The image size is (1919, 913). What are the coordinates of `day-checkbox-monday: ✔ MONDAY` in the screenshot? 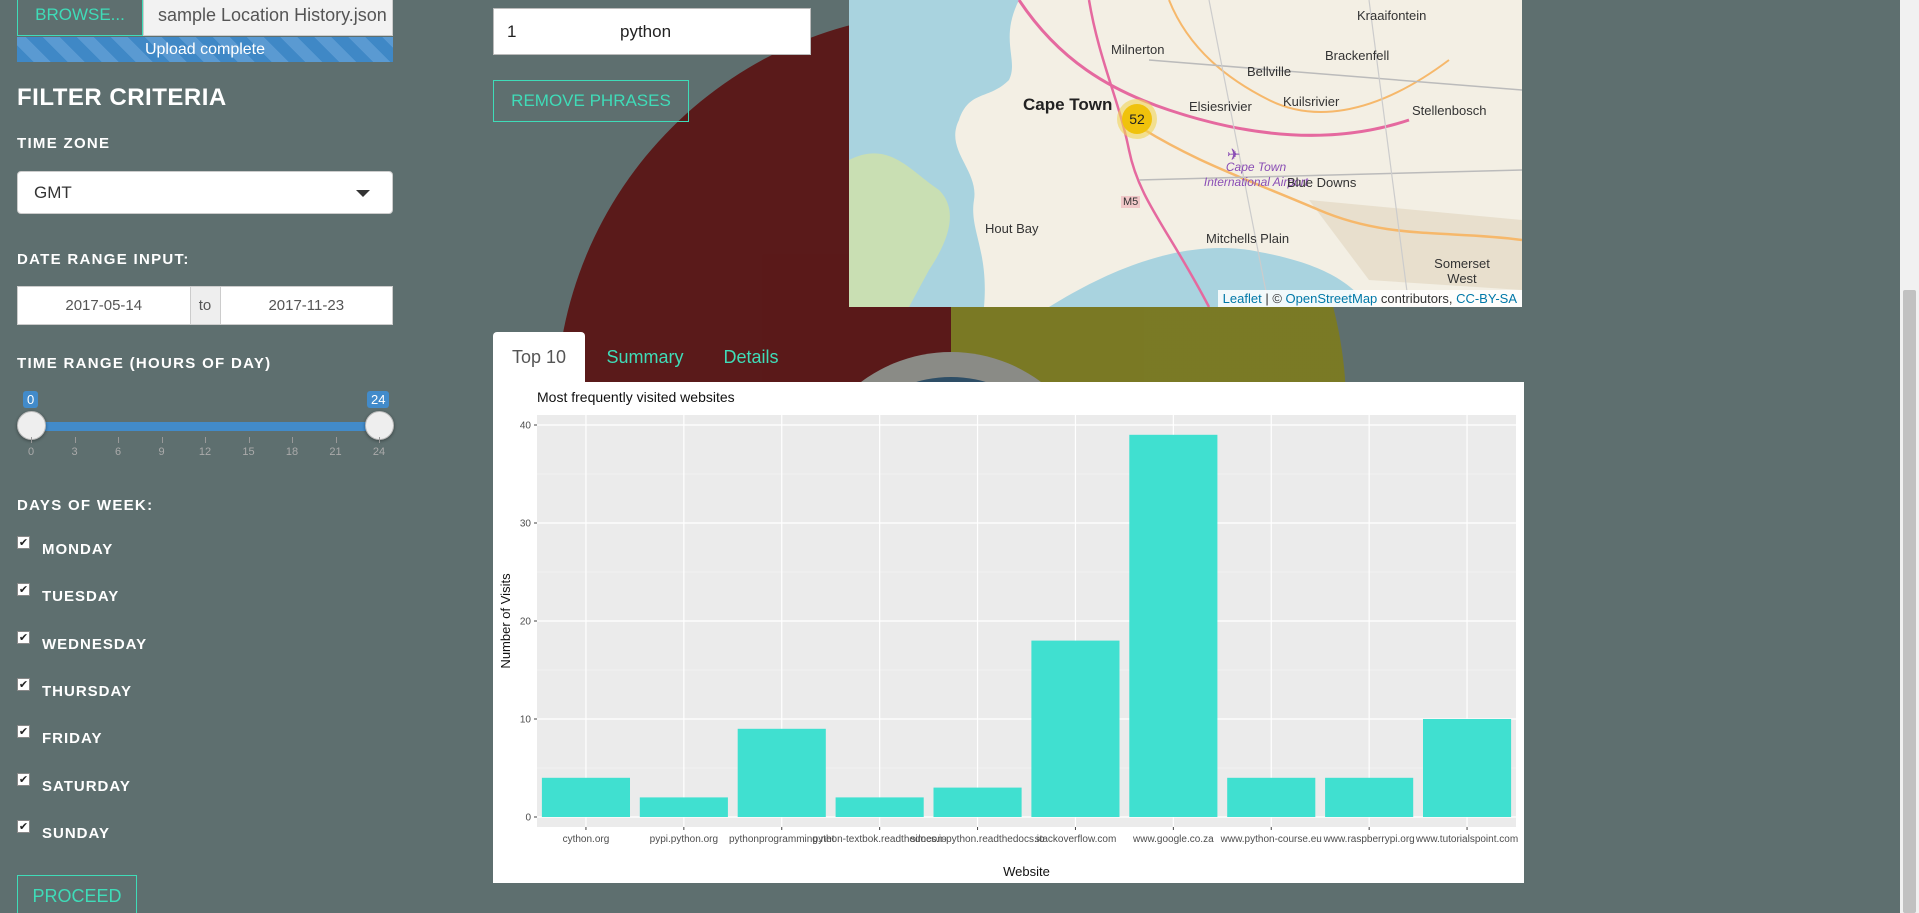 It's located at (65, 547).